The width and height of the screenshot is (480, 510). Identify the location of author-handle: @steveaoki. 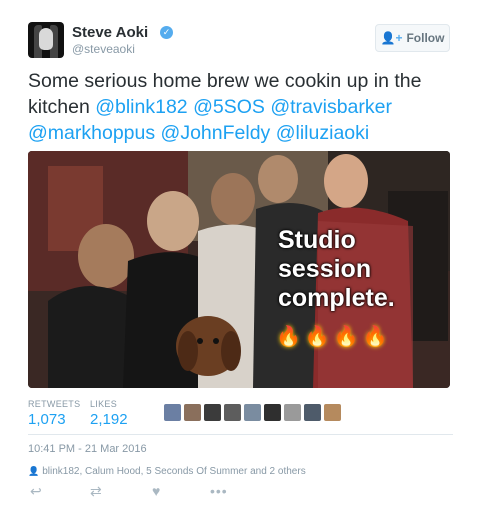
(103, 49).